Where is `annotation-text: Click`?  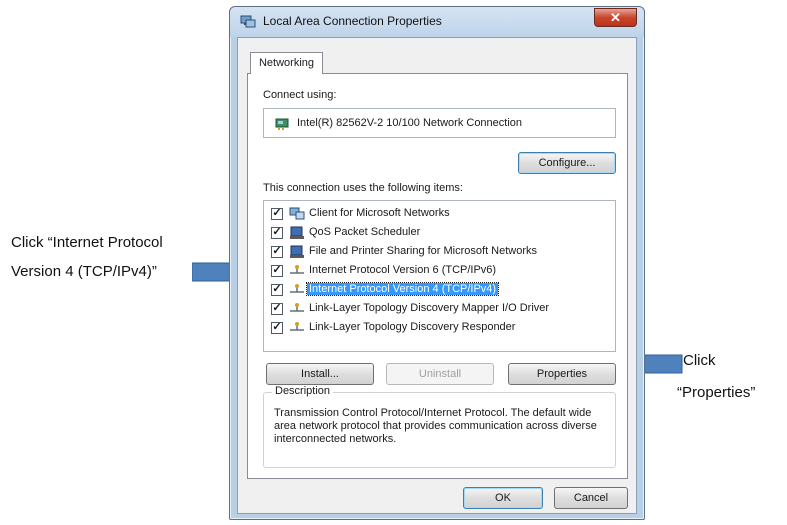
annotation-text: Click is located at coordinates (699, 360).